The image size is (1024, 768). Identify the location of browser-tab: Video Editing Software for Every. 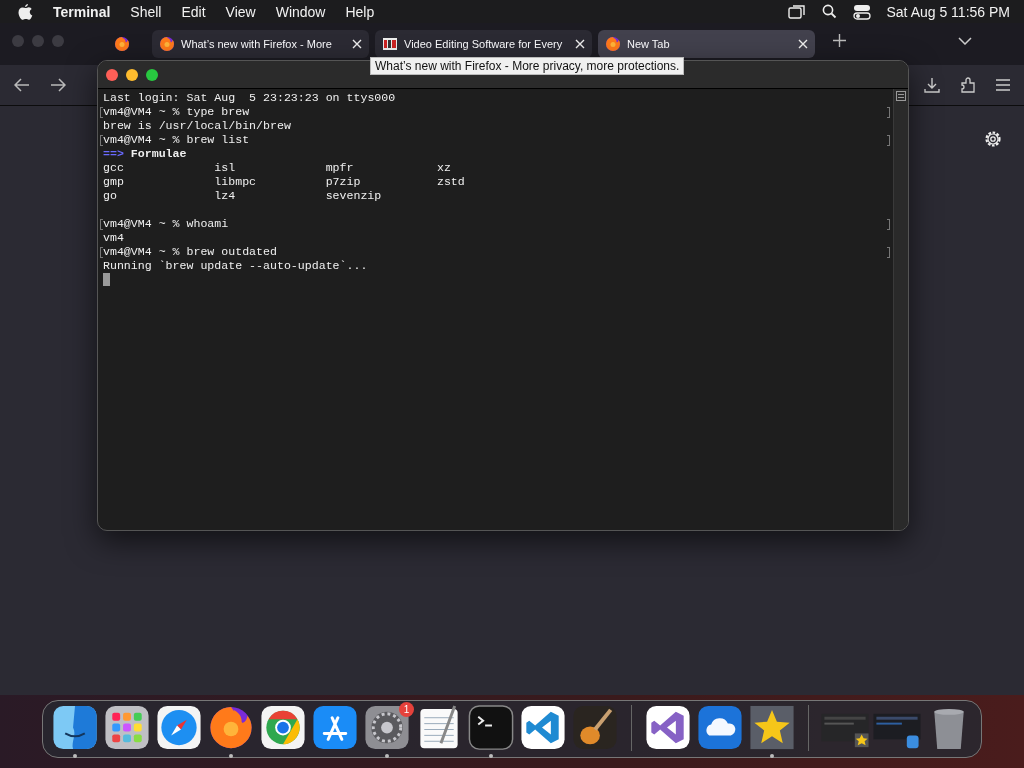
(483, 44).